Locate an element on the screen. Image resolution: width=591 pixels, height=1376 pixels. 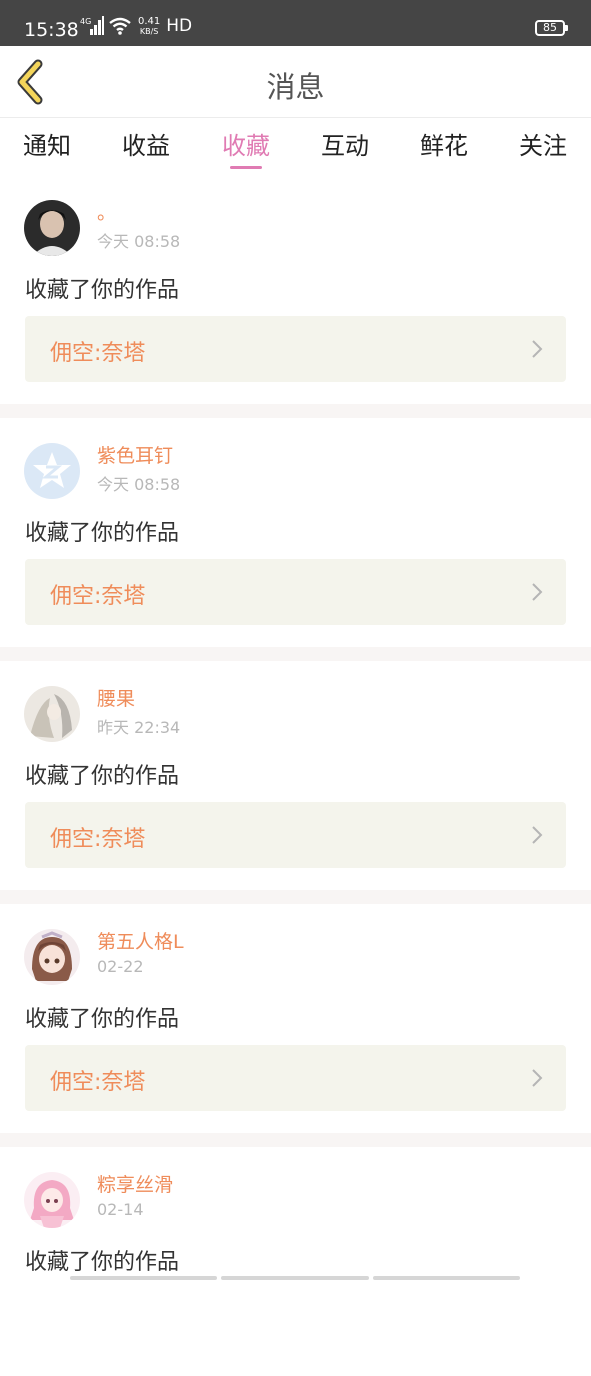
user-name: 粽享丝滑 is located at coordinates (135, 1183).